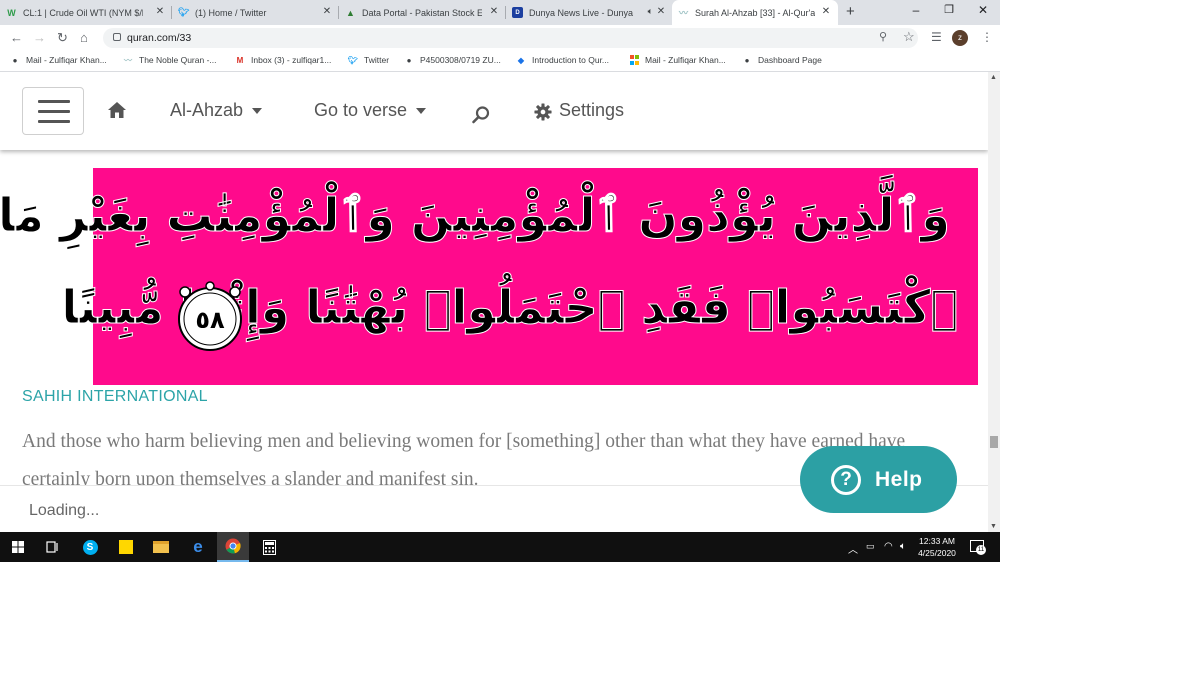 This screenshot has width=1200, height=674. What do you see at coordinates (39, 37) in the screenshot?
I see `forward-button: →` at bounding box center [39, 37].